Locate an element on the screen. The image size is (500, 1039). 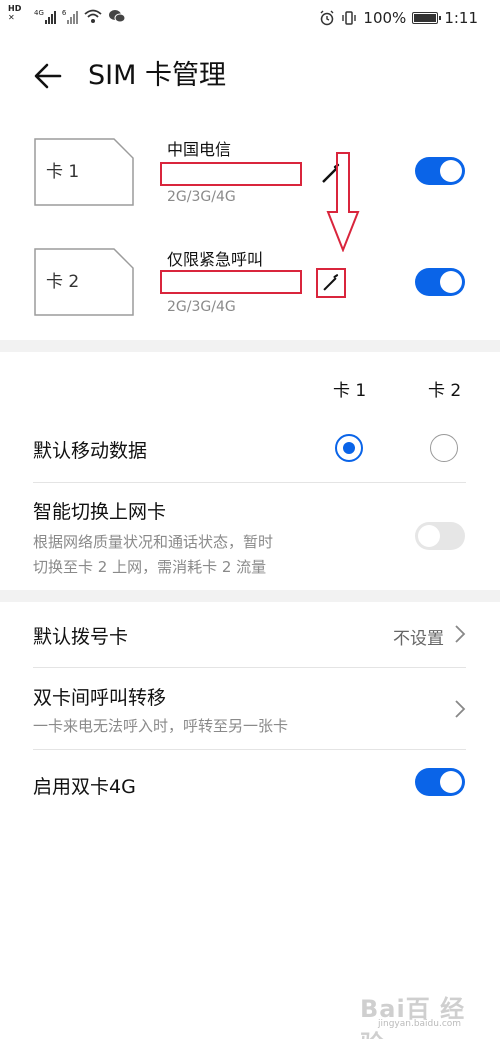
signal-2-label: 6 is located at coordinates (64, 13).